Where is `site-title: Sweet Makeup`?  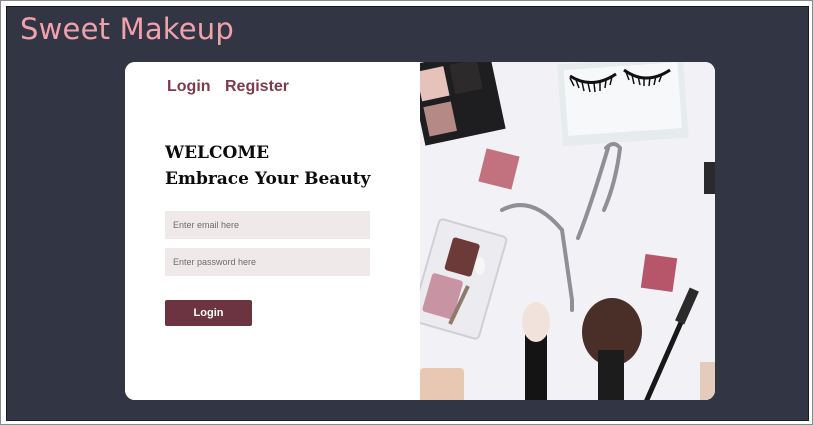
site-title: Sweet Makeup is located at coordinates (127, 29).